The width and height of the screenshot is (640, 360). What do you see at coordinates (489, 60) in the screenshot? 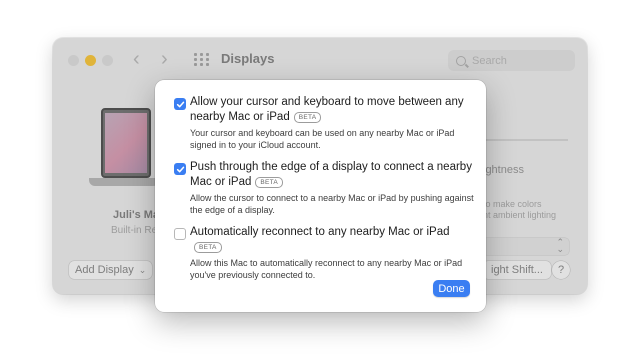
I see `search-placeholder: Search` at bounding box center [489, 60].